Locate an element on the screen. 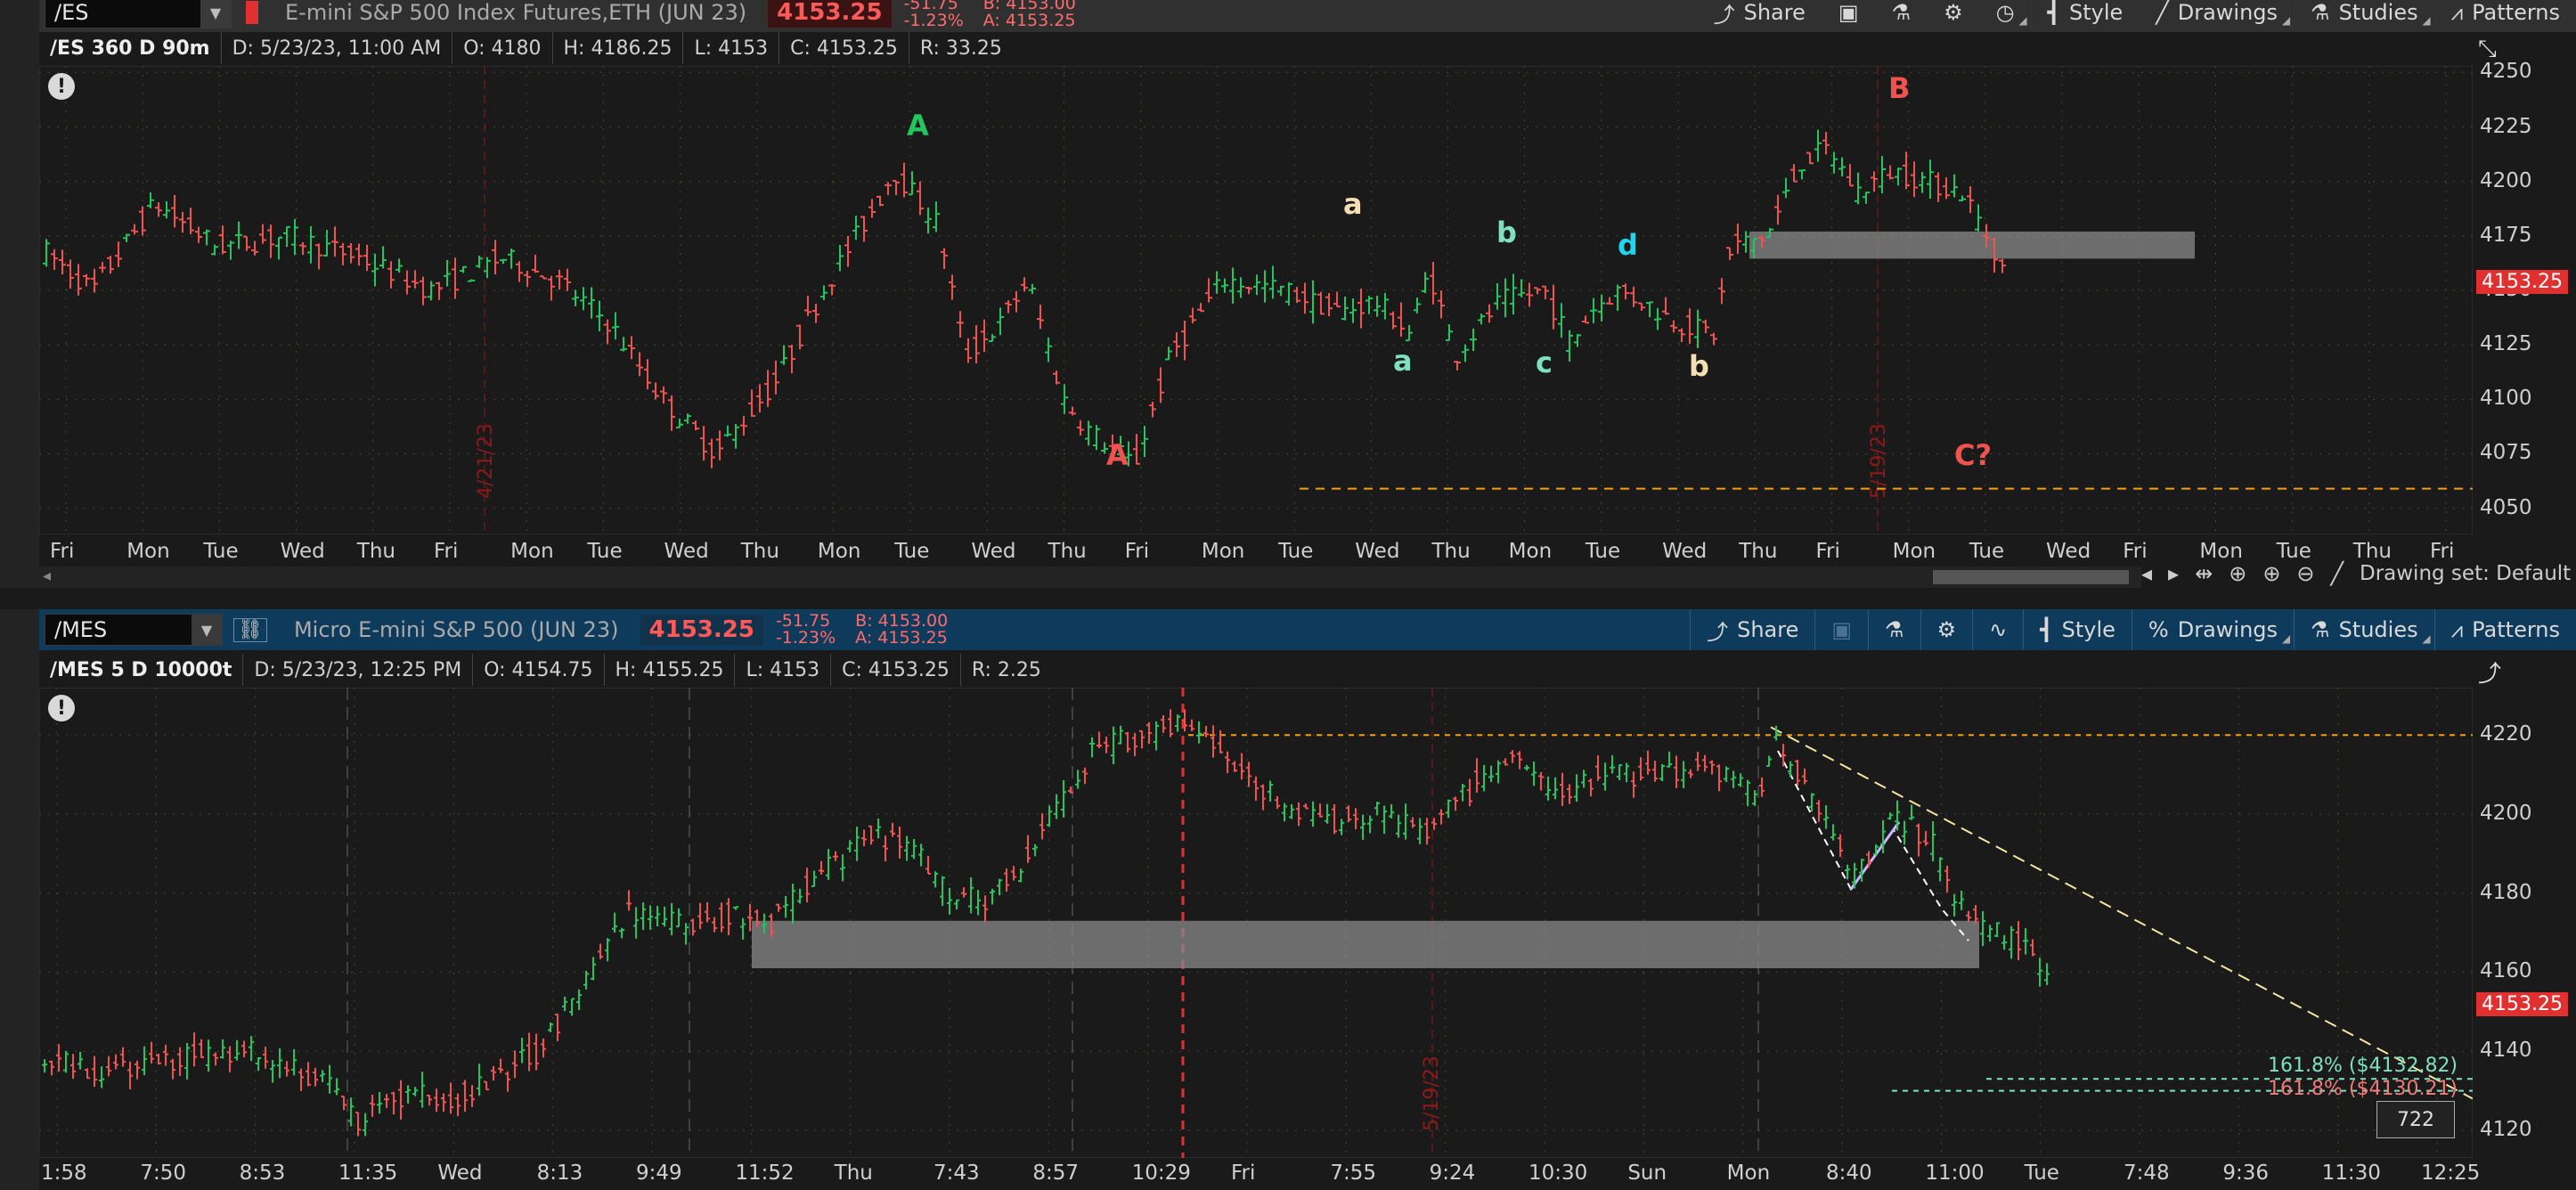 Image resolution: width=2576 pixels, height=1190 pixels. top-info-open: O: 4180 is located at coordinates (503, 48).